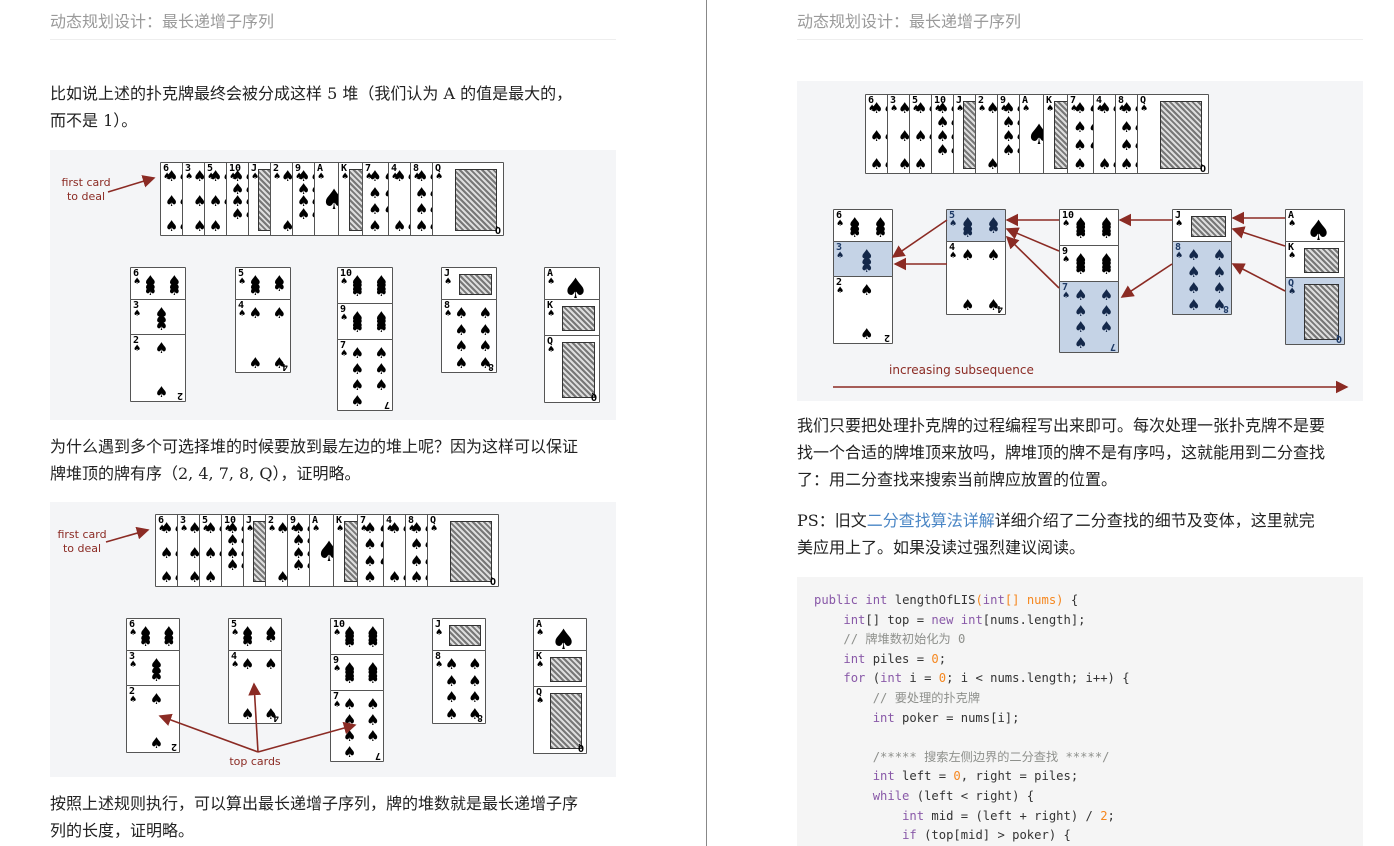 The image size is (1394, 846). What do you see at coordinates (179, 395) in the screenshot?
I see `card-rank-bottom: 2` at bounding box center [179, 395].